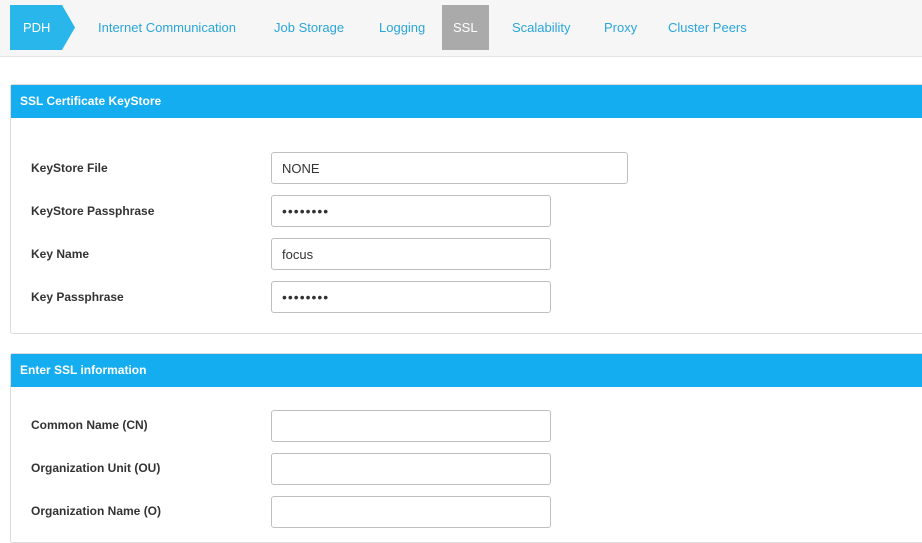  I want to click on key-name-field, so click(411, 254).